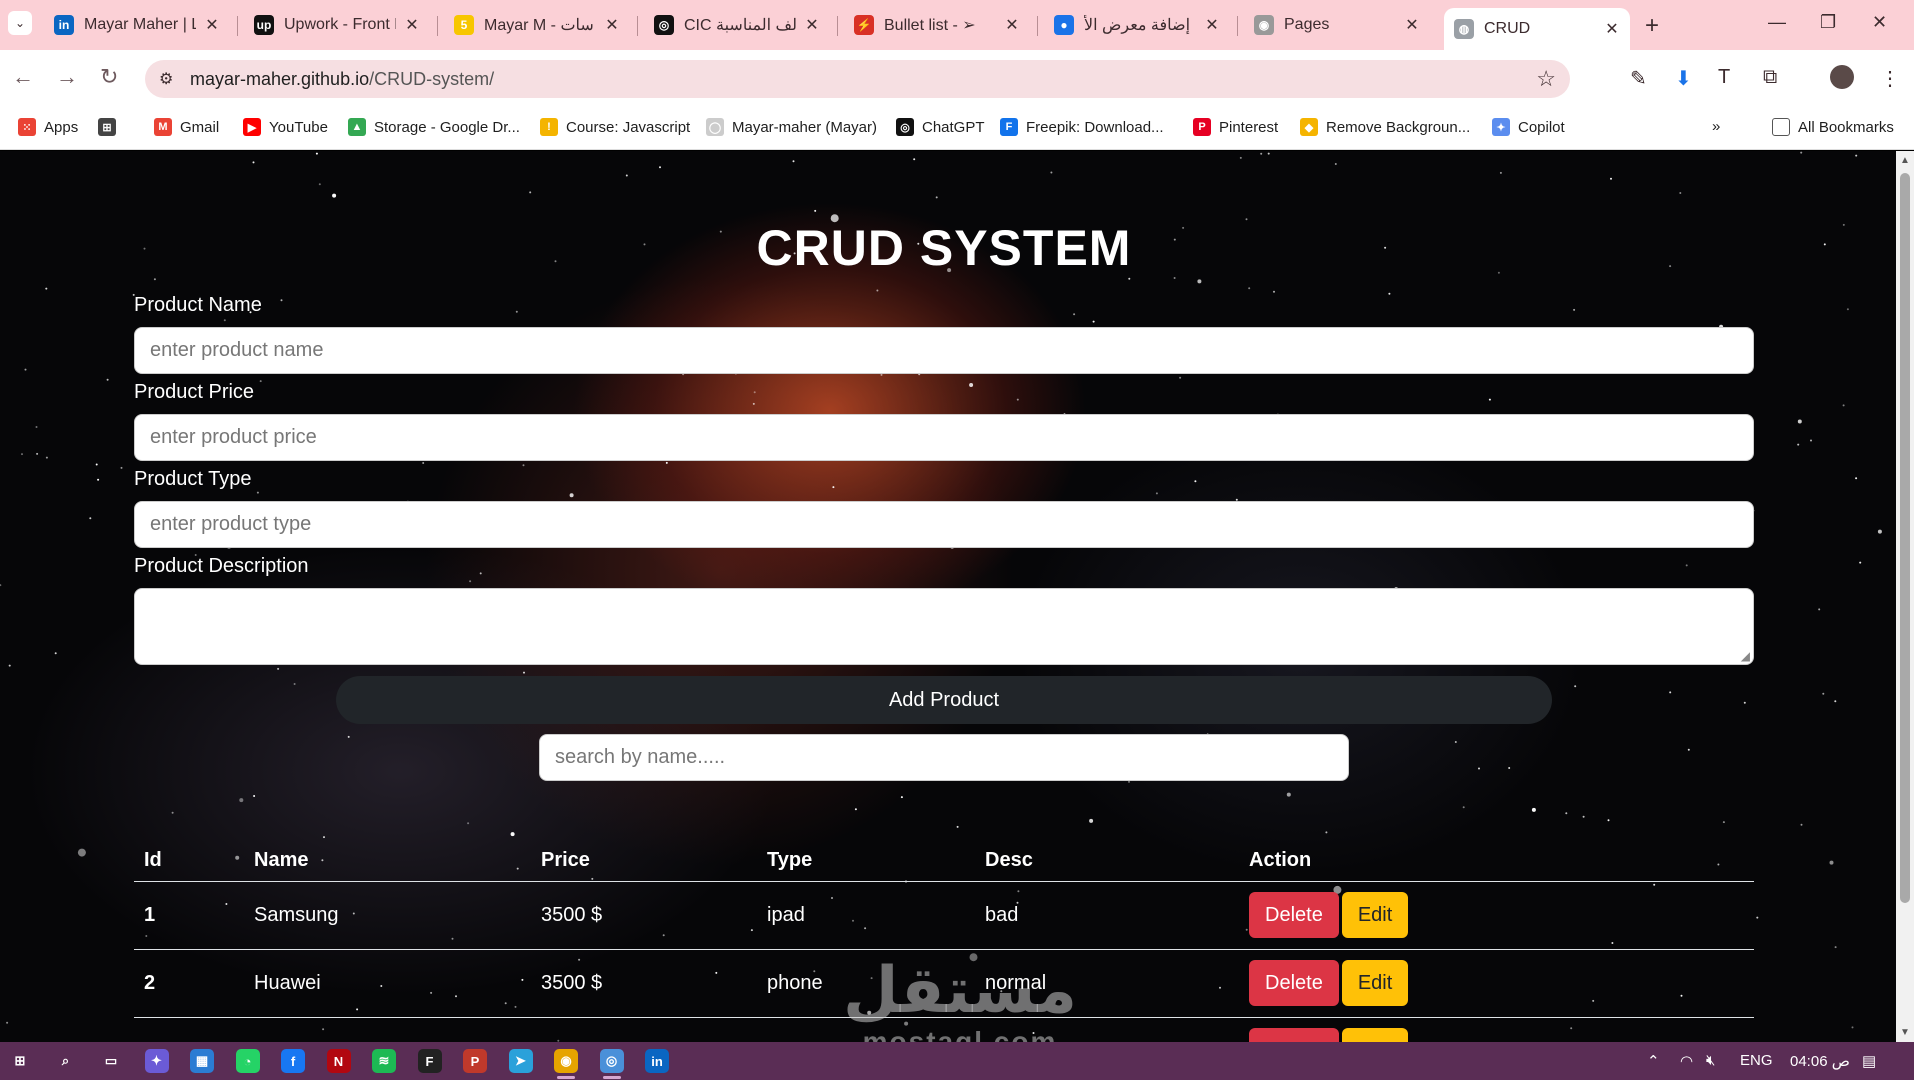 The image size is (1914, 1080). I want to click on tab-title: Pages, so click(1307, 24).